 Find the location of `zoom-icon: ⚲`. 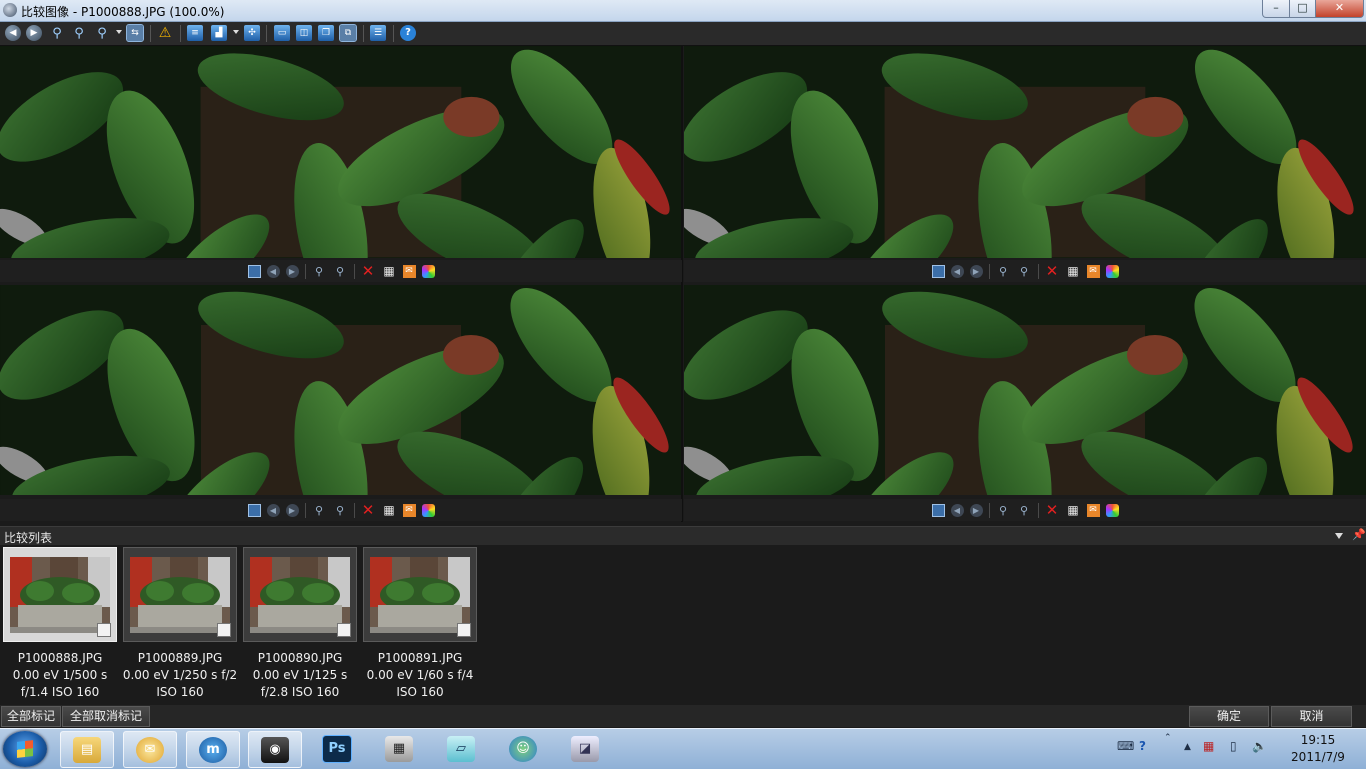

zoom-icon: ⚲ is located at coordinates (102, 33).